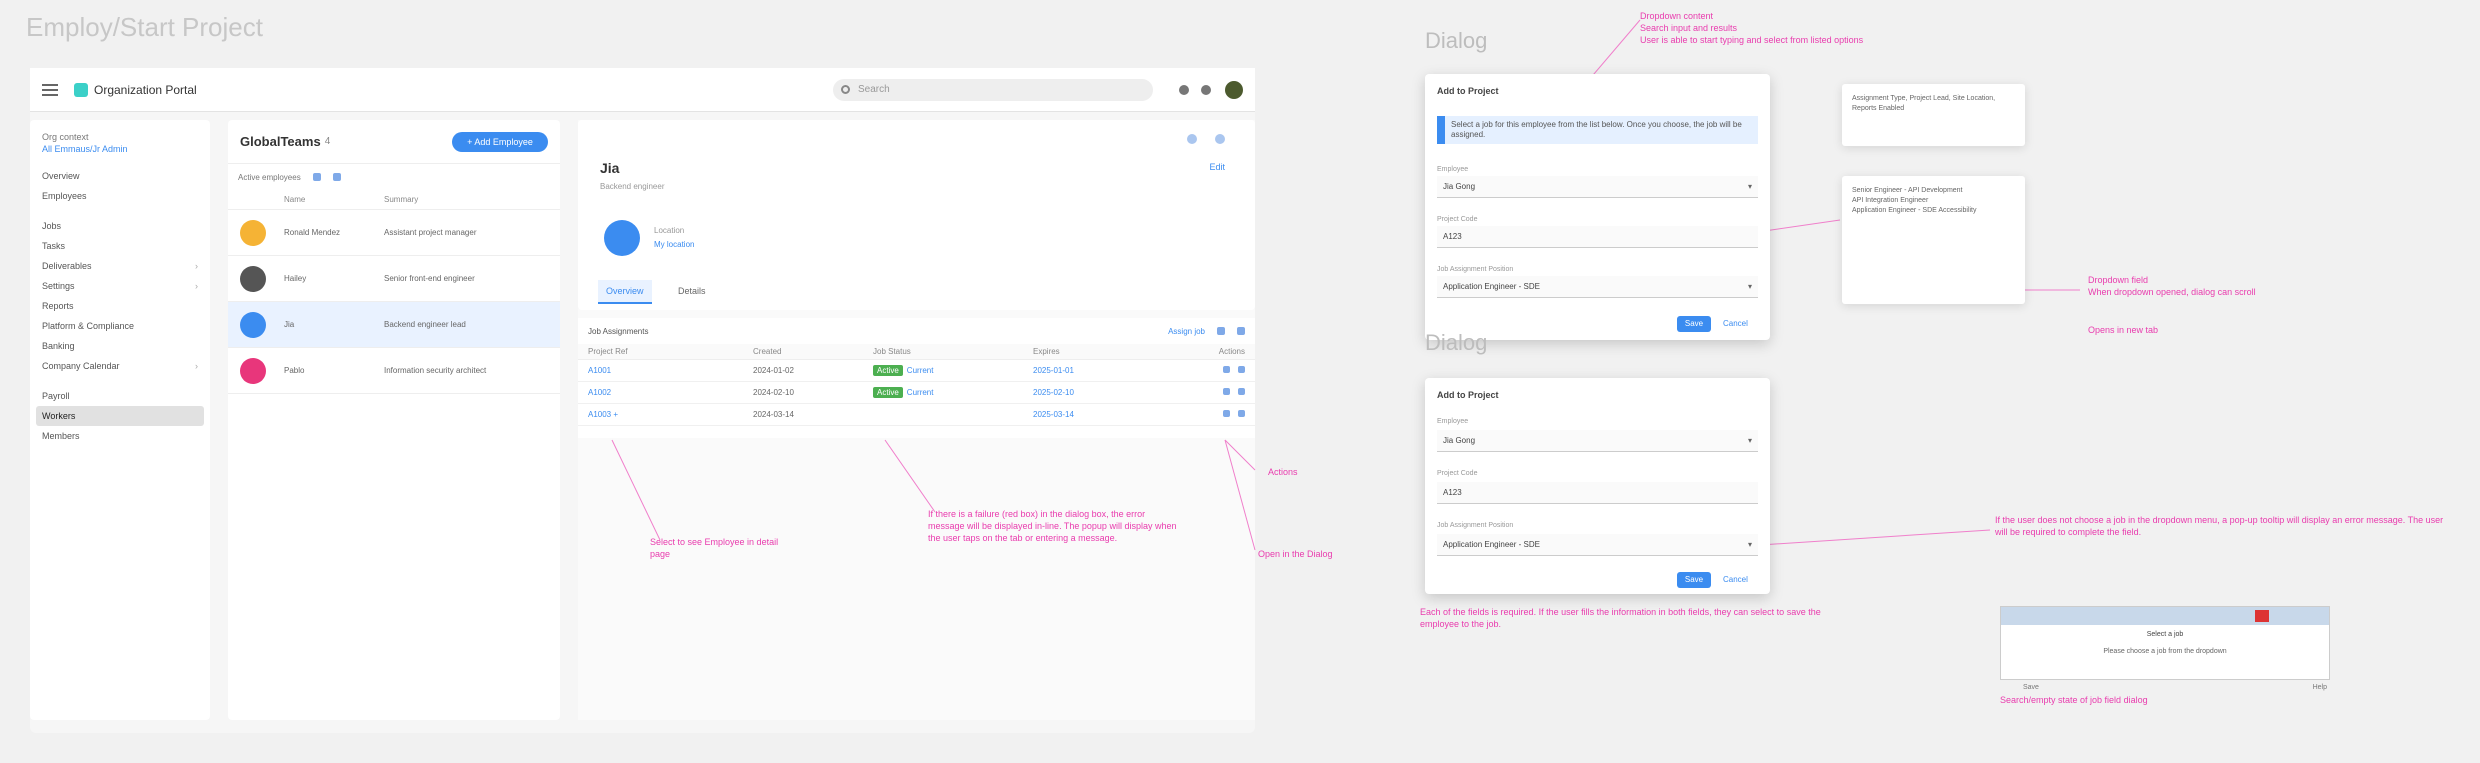 This screenshot has height=763, width=2480. I want to click on nav-context-link: All Emmaus/Jr Admin, so click(120, 155).